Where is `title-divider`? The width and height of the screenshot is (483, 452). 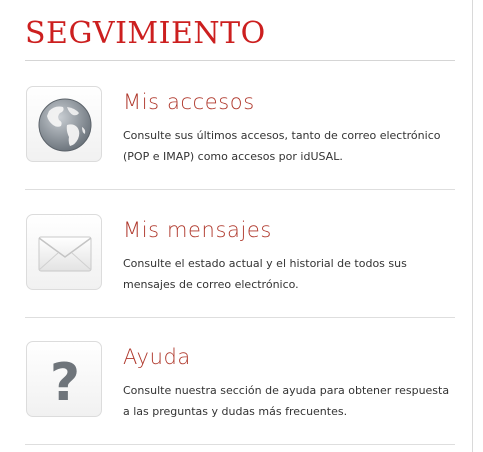 title-divider is located at coordinates (240, 60).